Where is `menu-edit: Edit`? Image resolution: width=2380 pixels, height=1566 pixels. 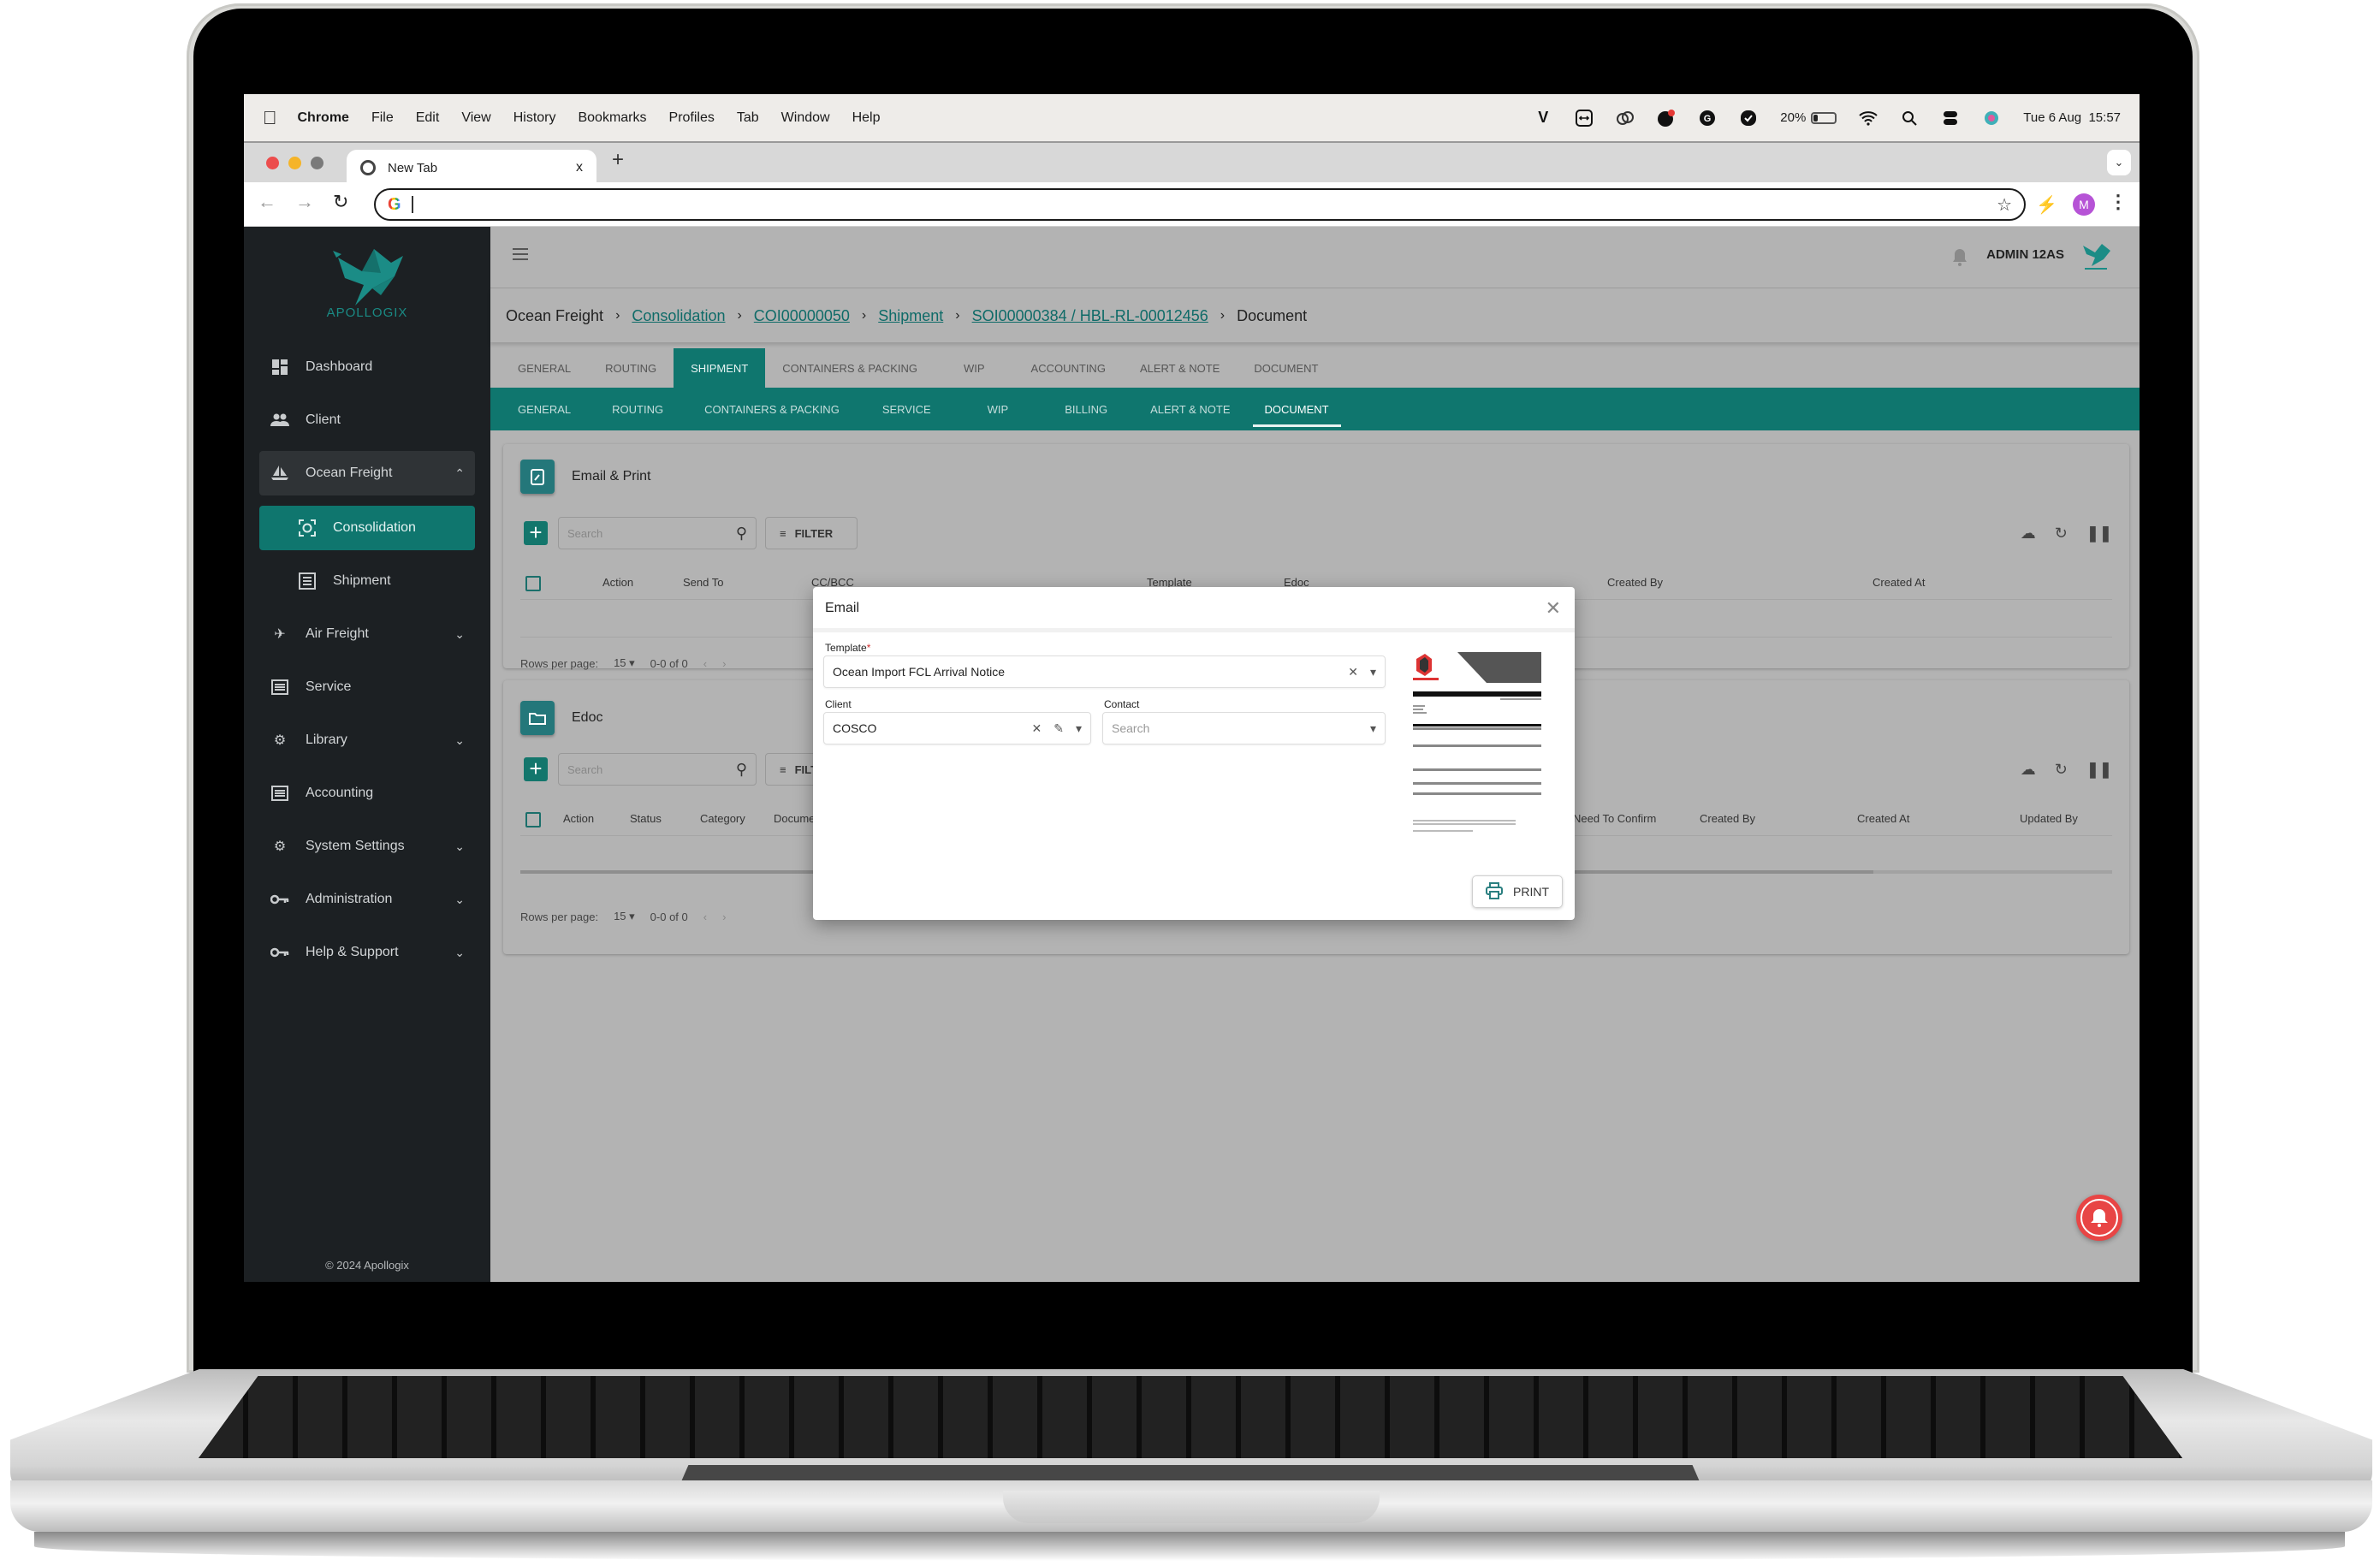
menu-edit: Edit is located at coordinates (428, 118).